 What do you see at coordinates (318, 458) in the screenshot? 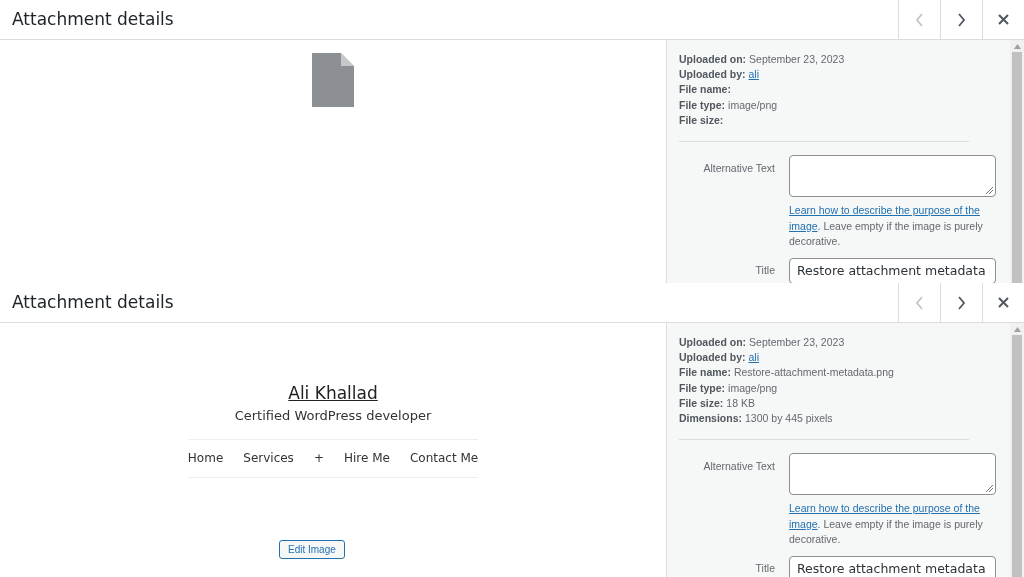
I see `menu-item: +` at bounding box center [318, 458].